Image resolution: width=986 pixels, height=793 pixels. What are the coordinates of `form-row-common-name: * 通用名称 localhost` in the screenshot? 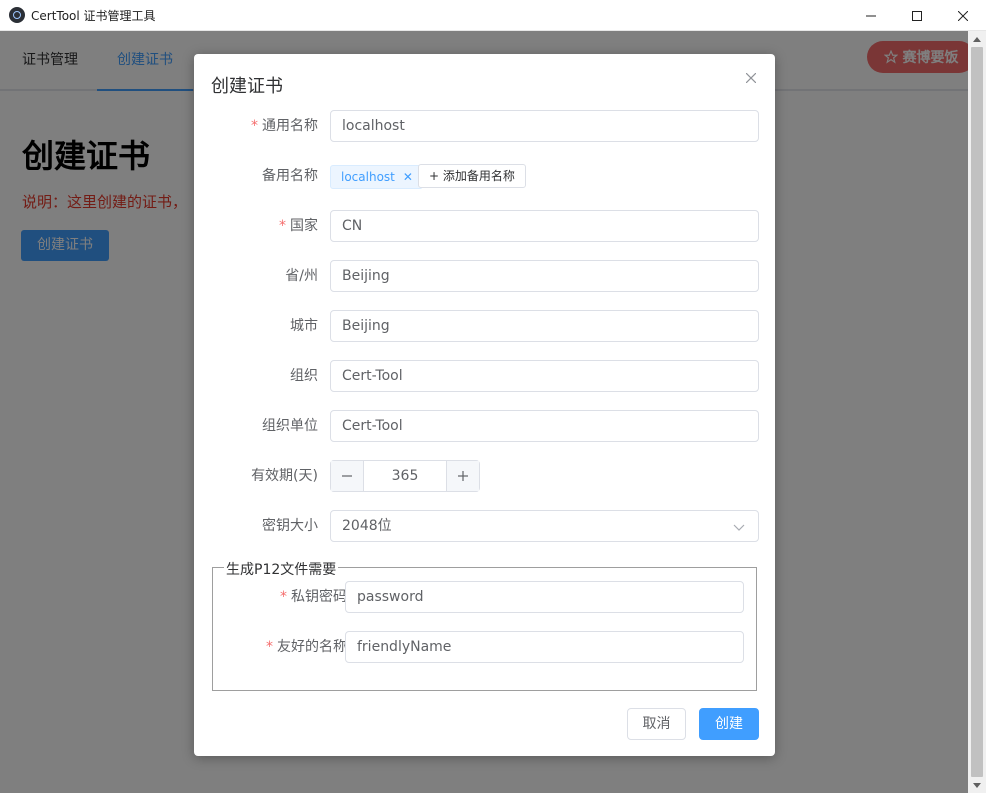 It's located at (484, 126).